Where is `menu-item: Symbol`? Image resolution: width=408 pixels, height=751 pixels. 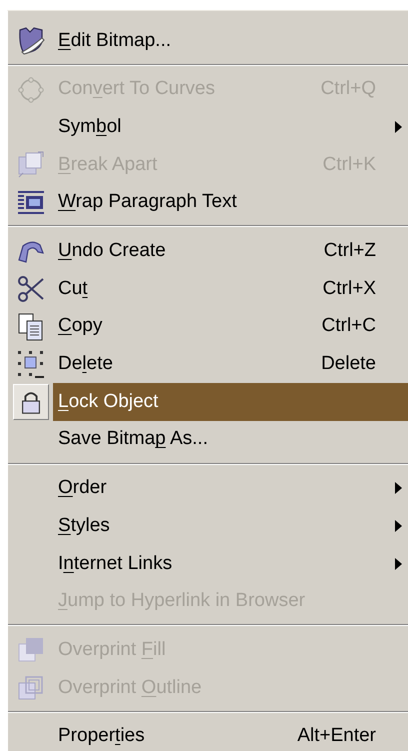 menu-item: Symbol is located at coordinates (208, 127).